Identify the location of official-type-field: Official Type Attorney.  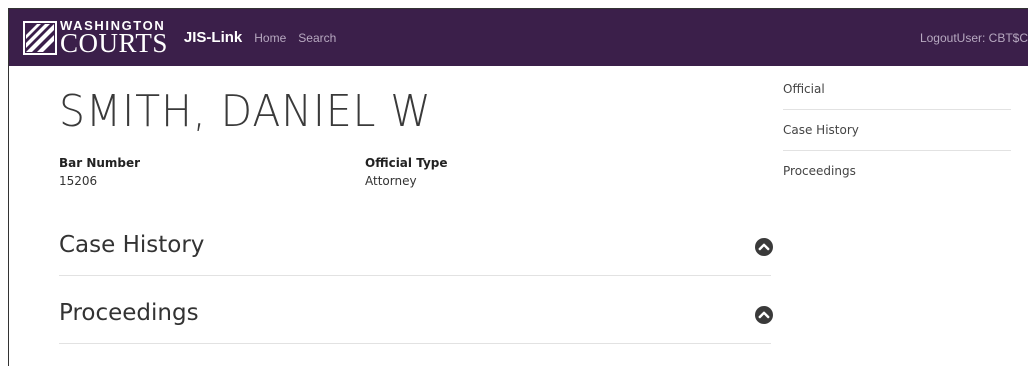
(406, 172).